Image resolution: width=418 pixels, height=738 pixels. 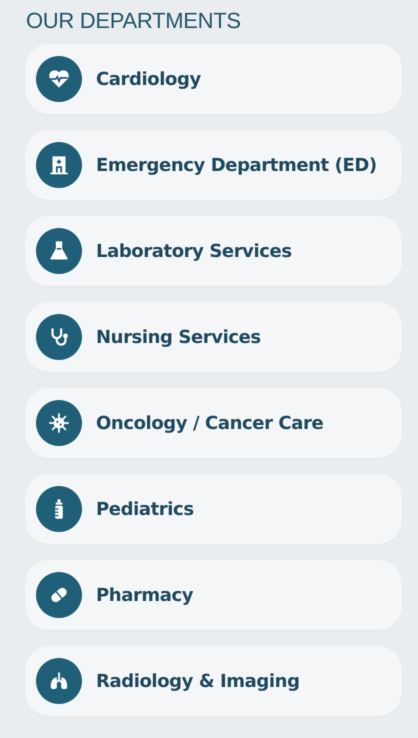 I want to click on virus-icon, so click(x=59, y=423).